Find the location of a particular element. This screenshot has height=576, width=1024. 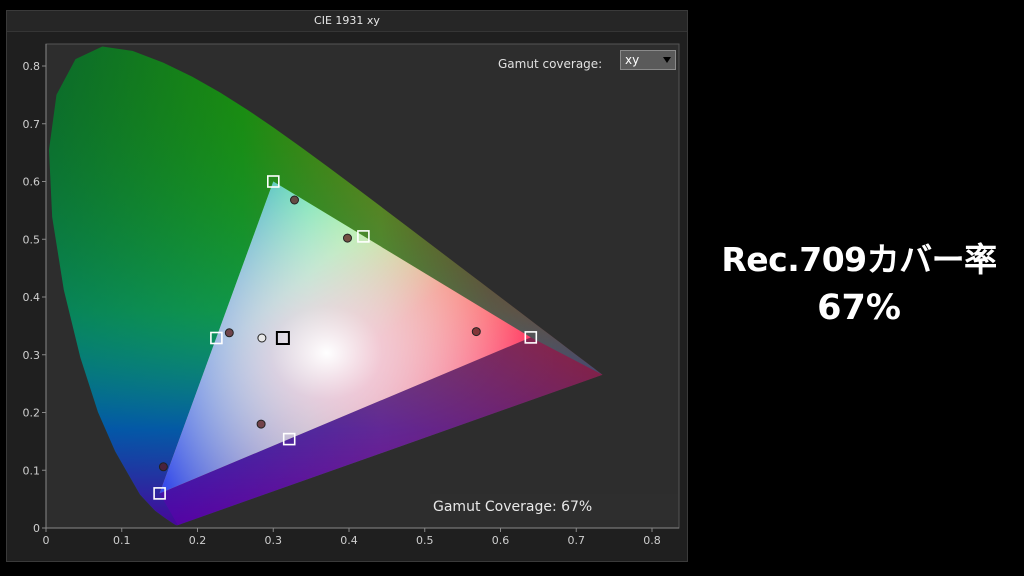

x-tick-label: 0 is located at coordinates (46, 540).